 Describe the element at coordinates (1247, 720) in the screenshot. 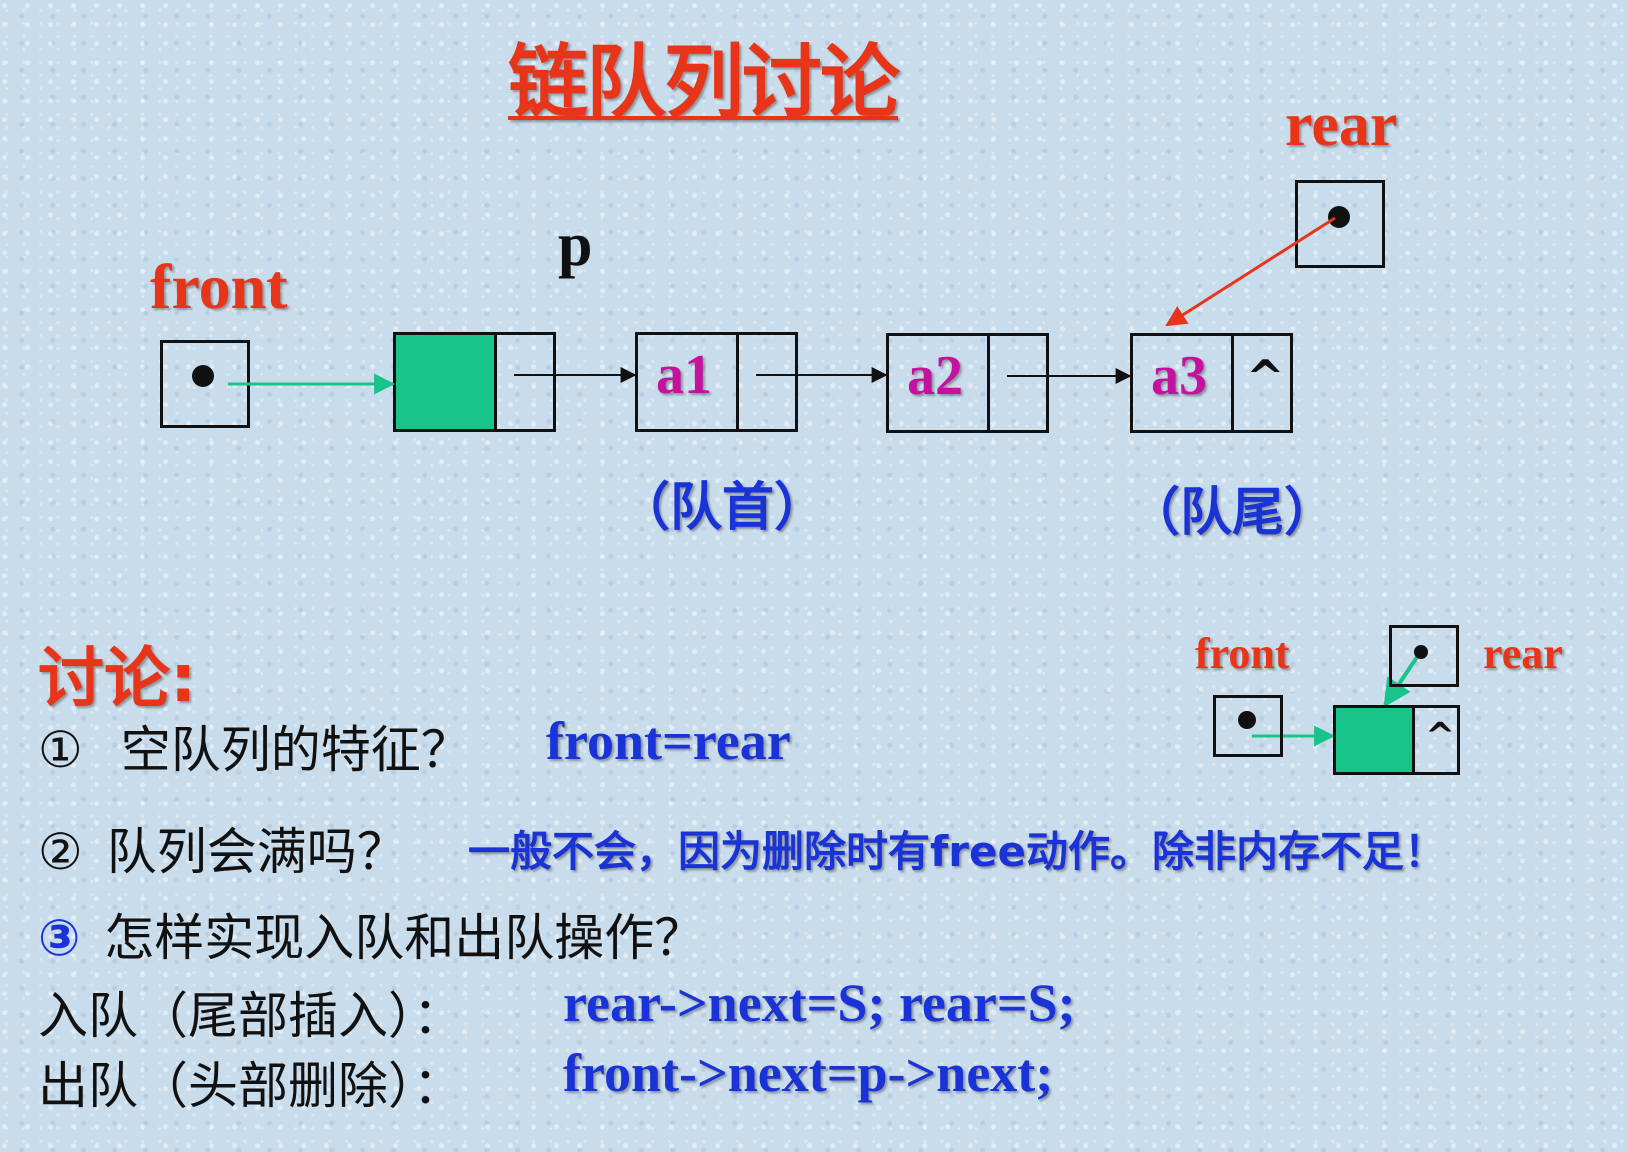

I see `mini-front-pointer-dot` at that location.